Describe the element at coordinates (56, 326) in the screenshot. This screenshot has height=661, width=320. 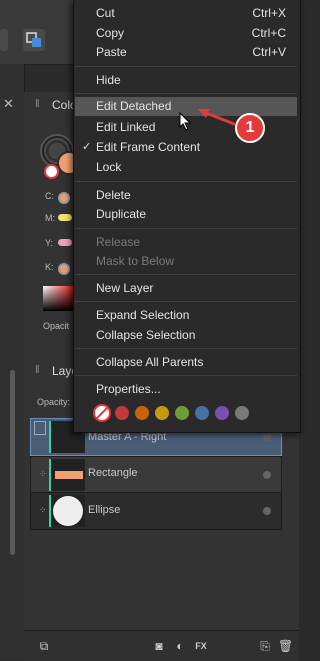
I see `color-opacity-label: Opacit` at that location.